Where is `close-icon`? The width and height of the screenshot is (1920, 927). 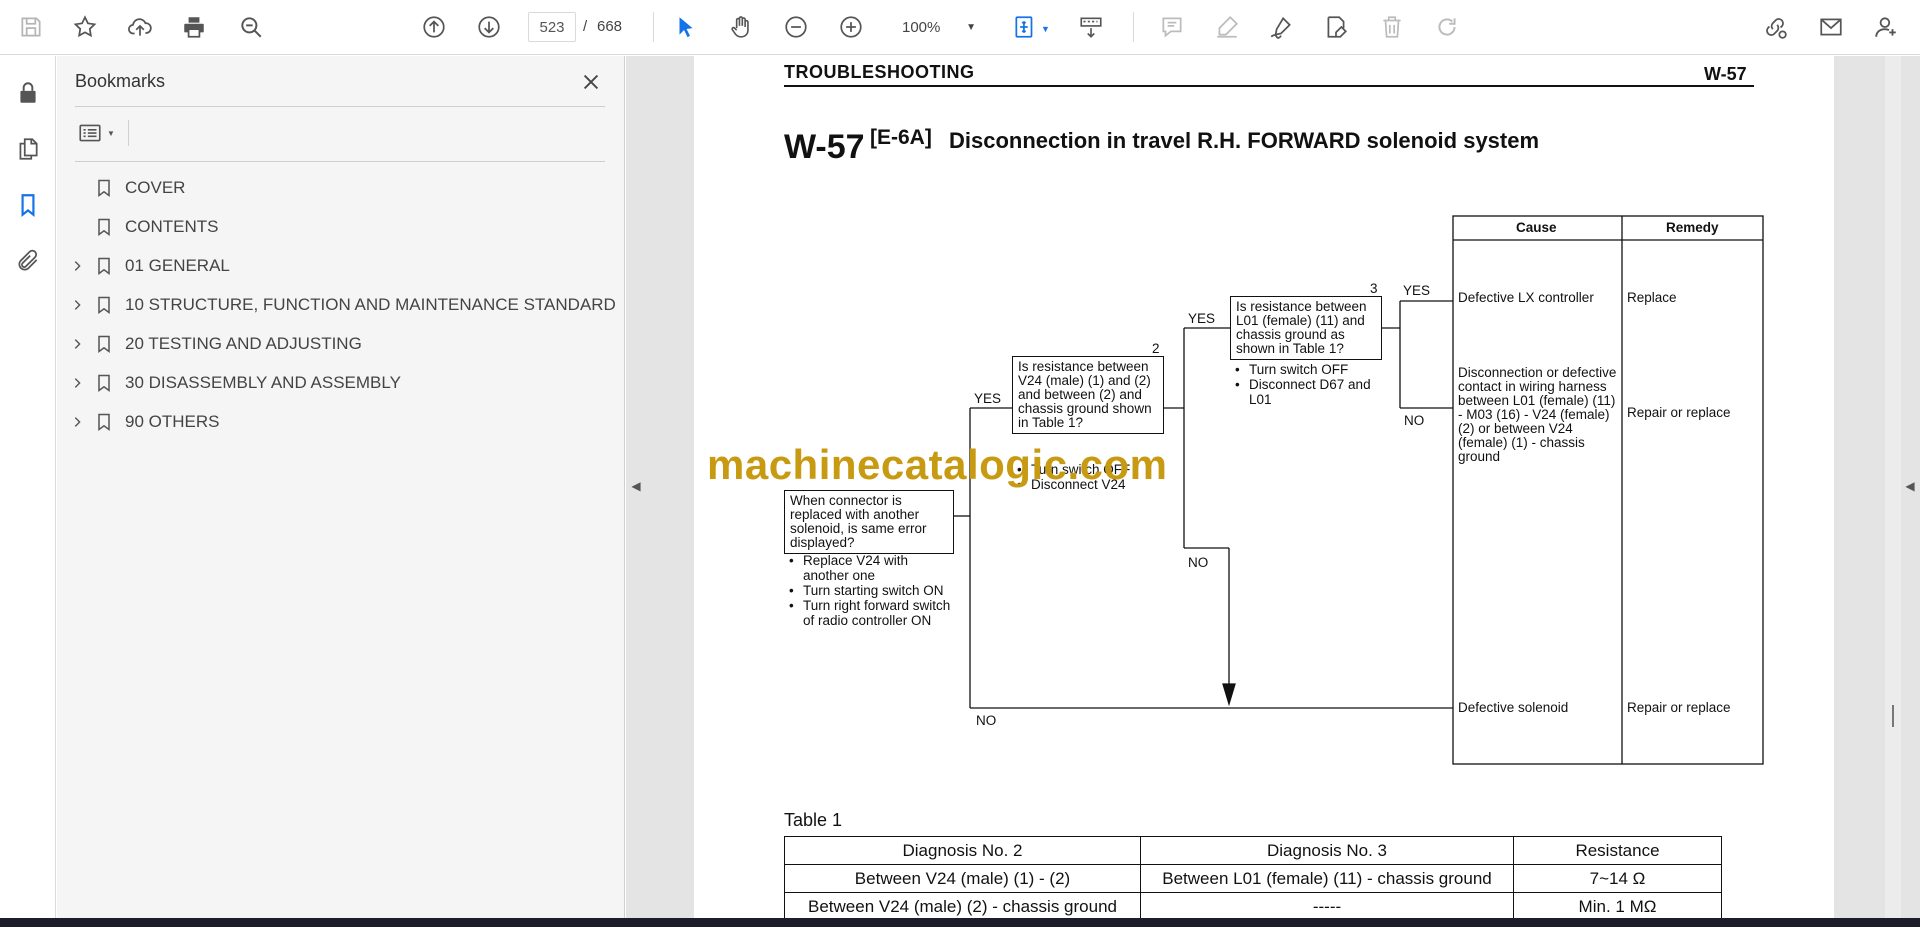 close-icon is located at coordinates (591, 82).